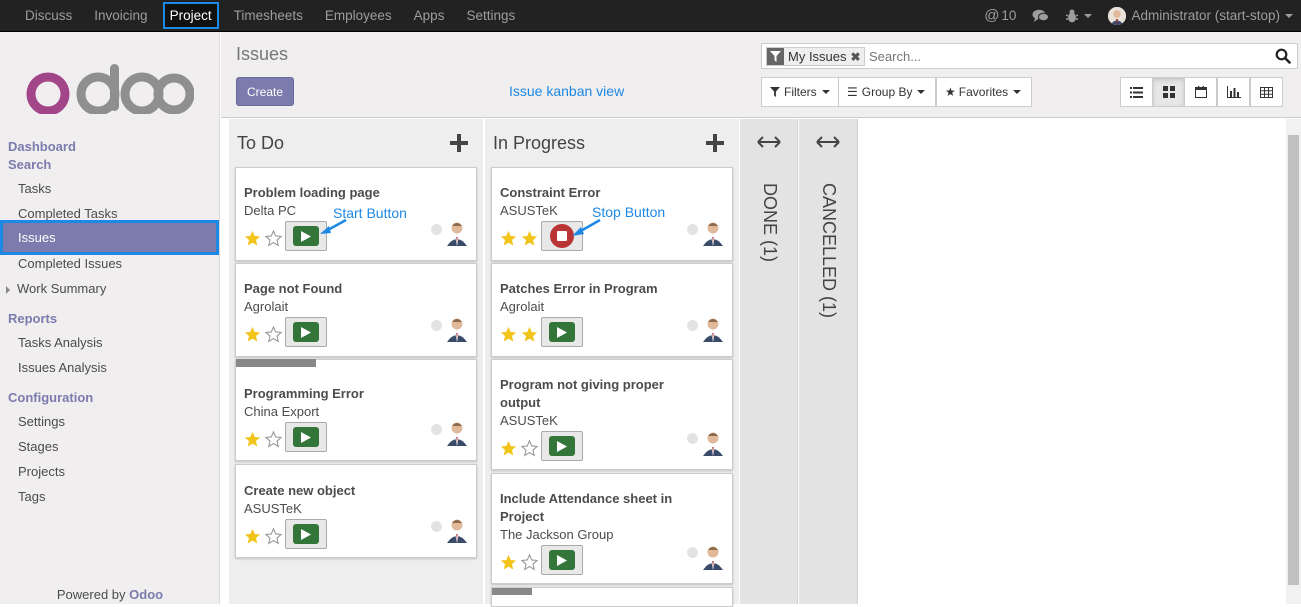  I want to click on group-by-button: ☰ Group By, so click(887, 92).